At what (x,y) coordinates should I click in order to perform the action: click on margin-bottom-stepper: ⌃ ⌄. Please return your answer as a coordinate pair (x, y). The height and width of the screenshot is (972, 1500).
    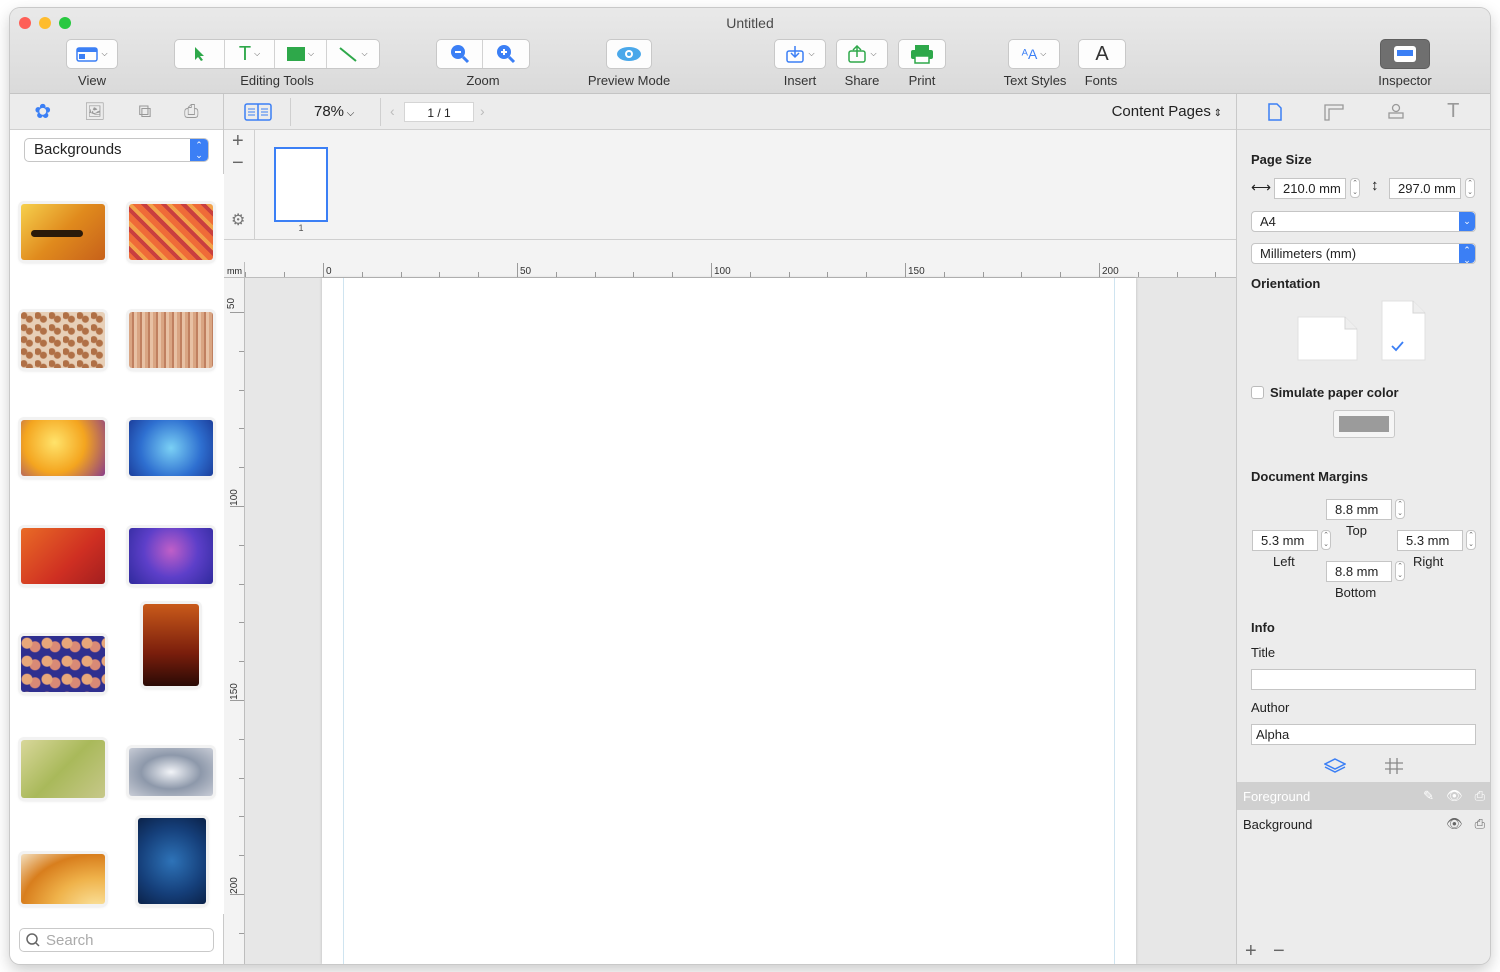
    Looking at the image, I should click on (1400, 571).